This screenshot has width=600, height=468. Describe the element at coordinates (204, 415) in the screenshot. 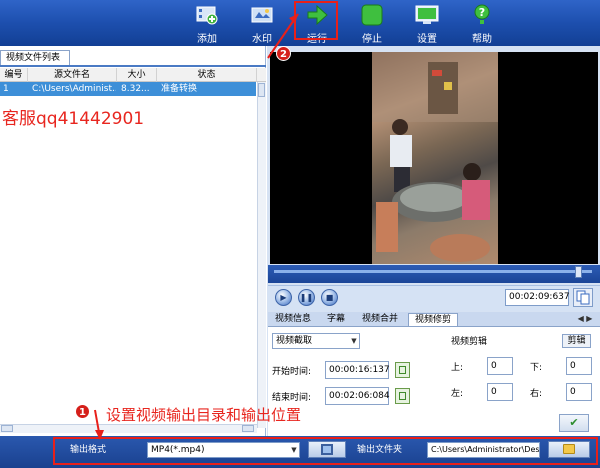

I see `annotation-note: 设置视频输出目录和输出位置` at that location.